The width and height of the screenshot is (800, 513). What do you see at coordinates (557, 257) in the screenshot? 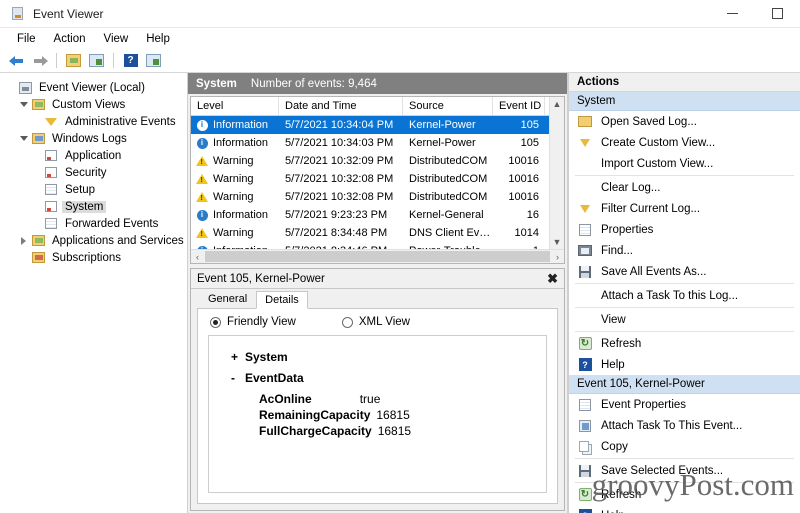
I see `scroll-right-icon: ›` at bounding box center [557, 257].